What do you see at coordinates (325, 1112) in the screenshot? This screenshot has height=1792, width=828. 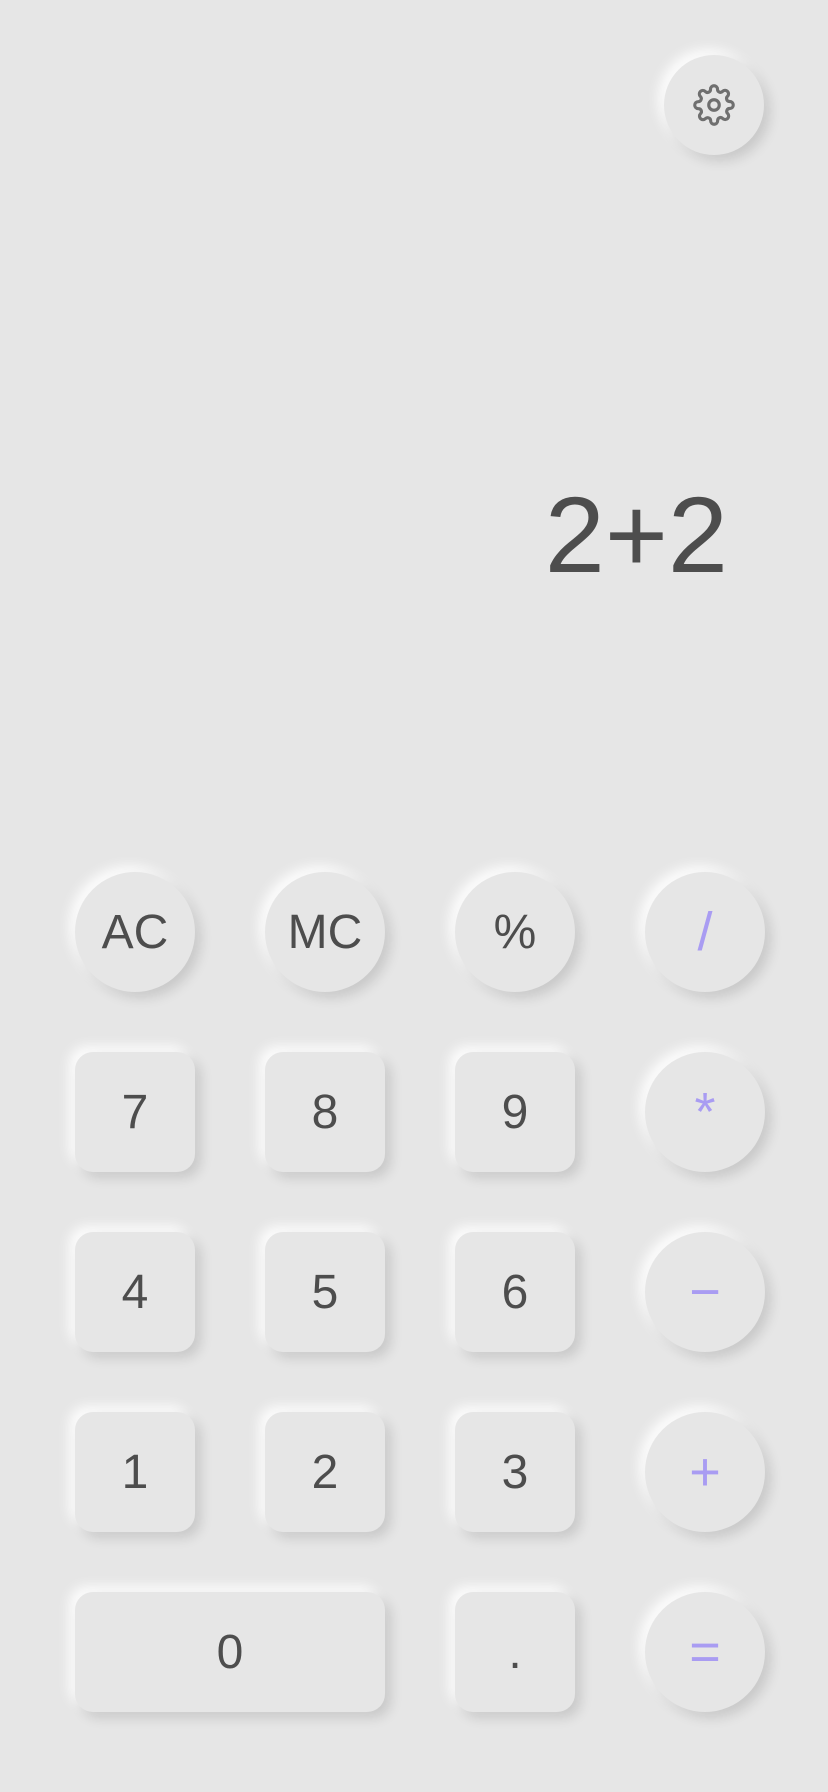 I see `digit-8-button: 8` at bounding box center [325, 1112].